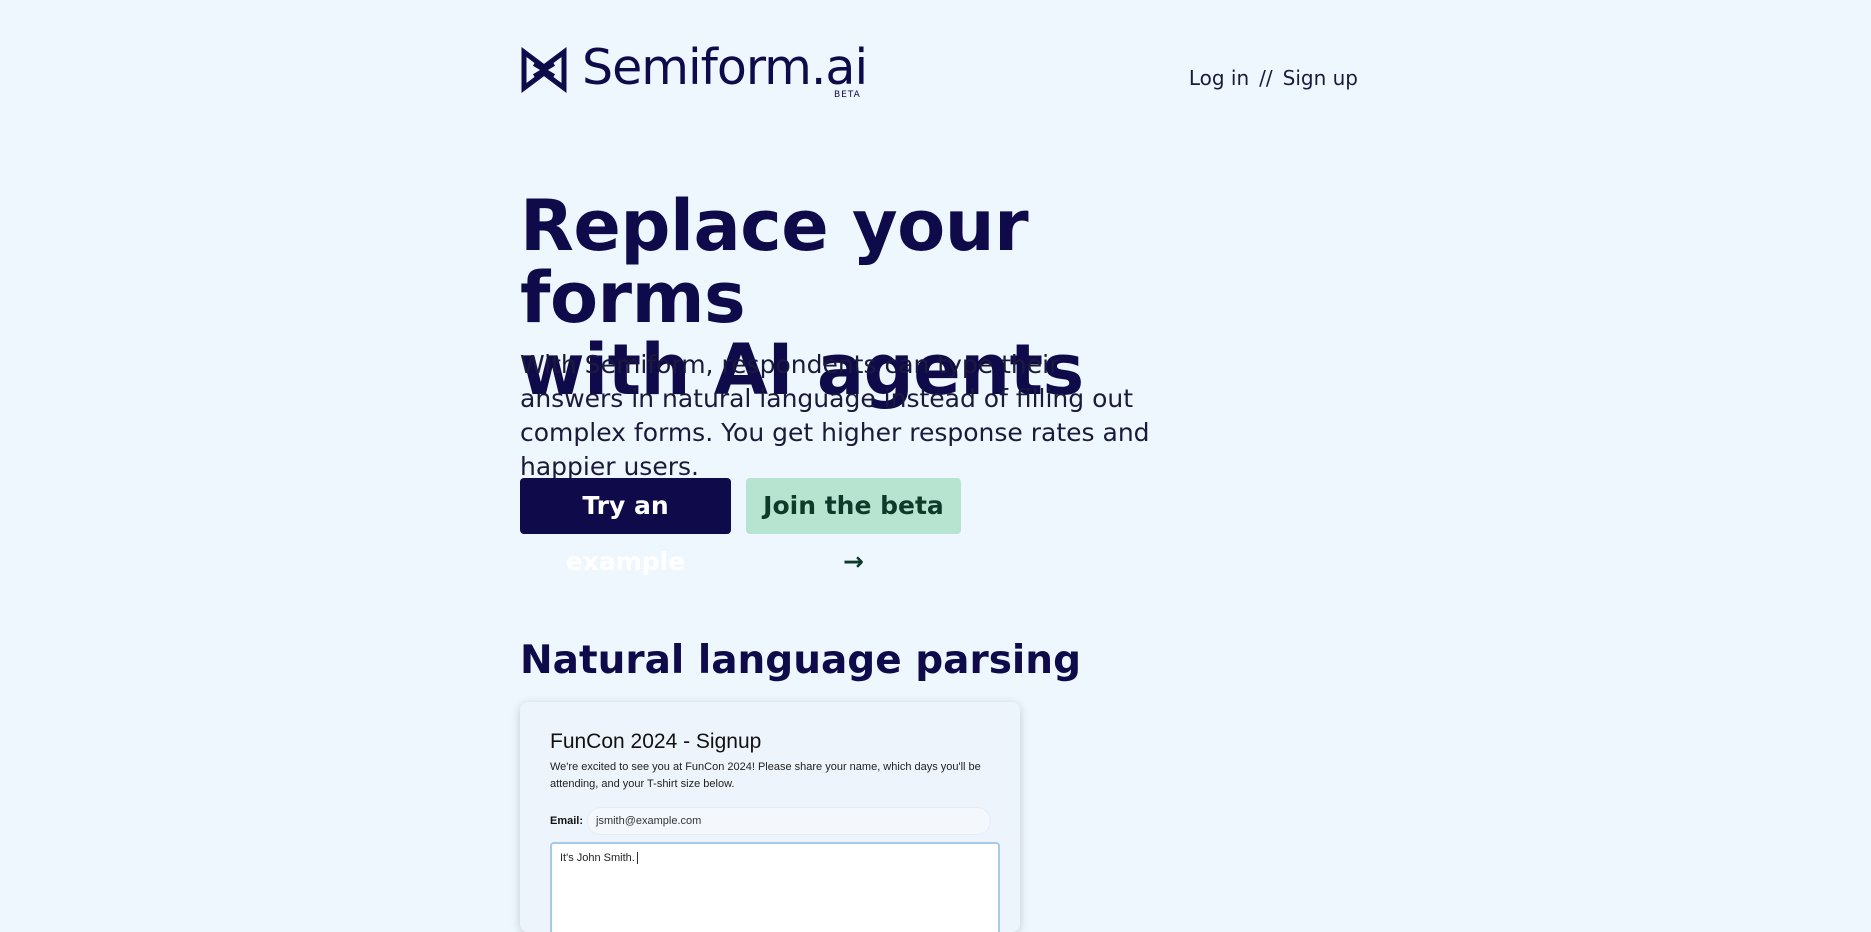 The height and width of the screenshot is (932, 1871). I want to click on brand-name: Semiform.ai, so click(725, 67).